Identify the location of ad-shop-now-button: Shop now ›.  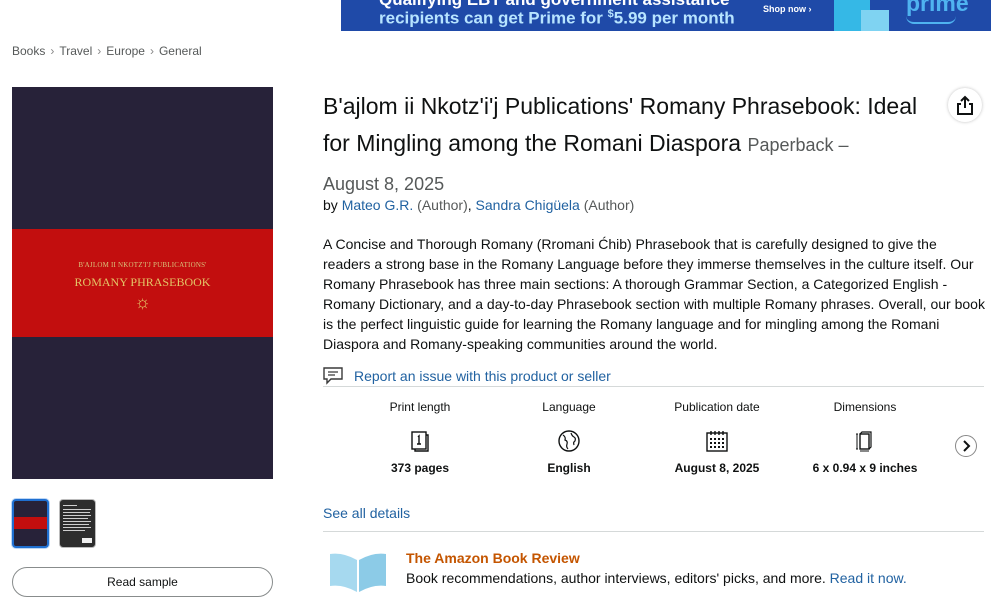
(787, 9).